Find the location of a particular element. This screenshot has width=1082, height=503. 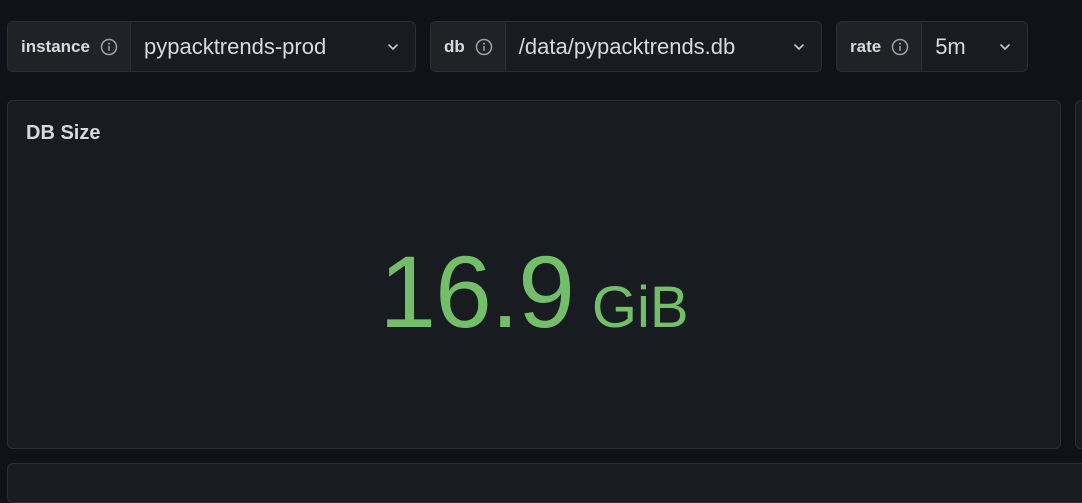

variable-rate-label: rate is located at coordinates (880, 46).